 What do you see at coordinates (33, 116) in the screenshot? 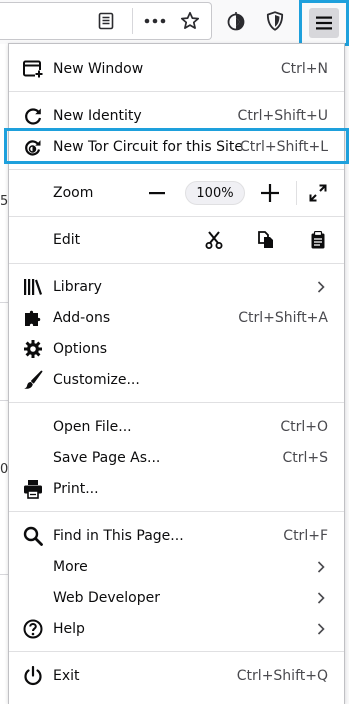
I see `new-identity-icon` at bounding box center [33, 116].